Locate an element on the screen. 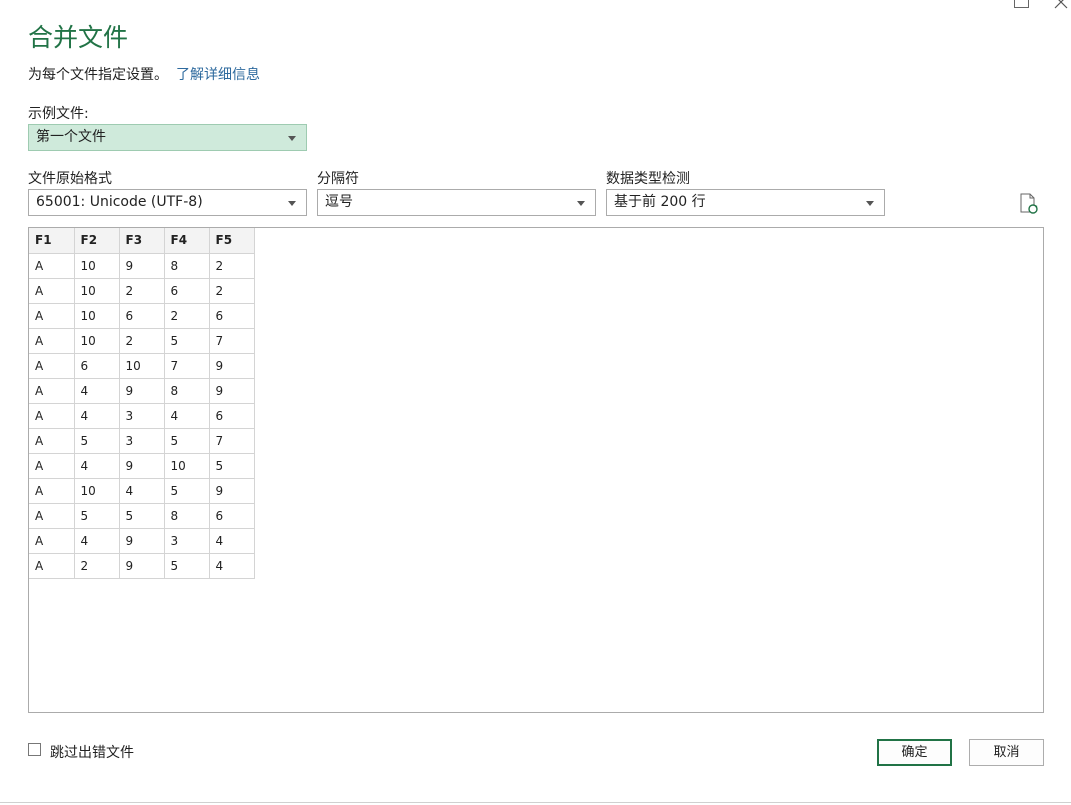  sample-file-label: 示例文件: is located at coordinates (58, 114).